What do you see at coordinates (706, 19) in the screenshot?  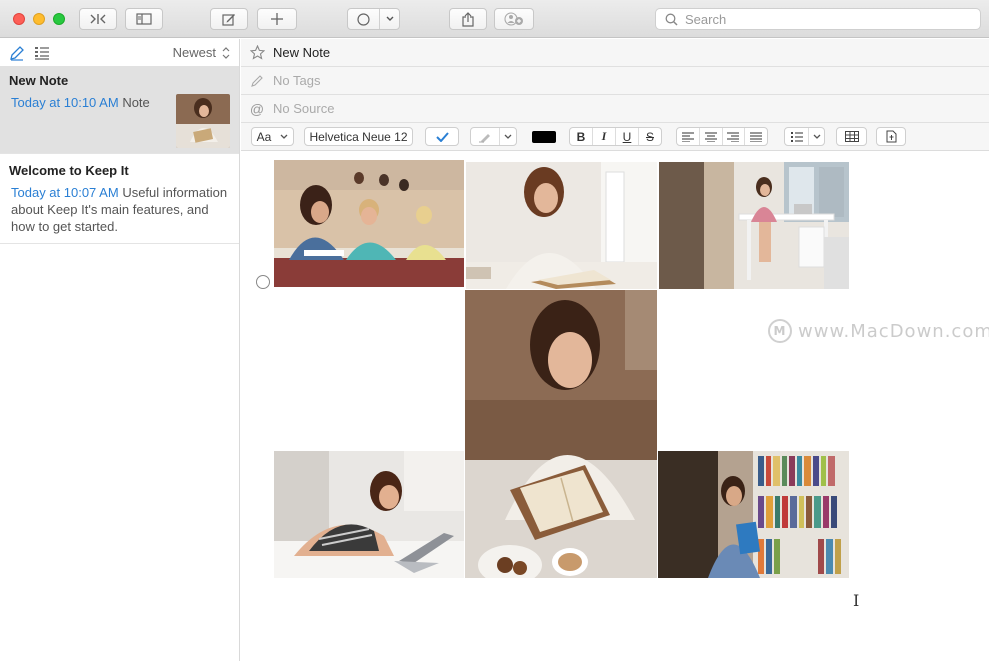 I see `search-placeholder: Search` at bounding box center [706, 19].